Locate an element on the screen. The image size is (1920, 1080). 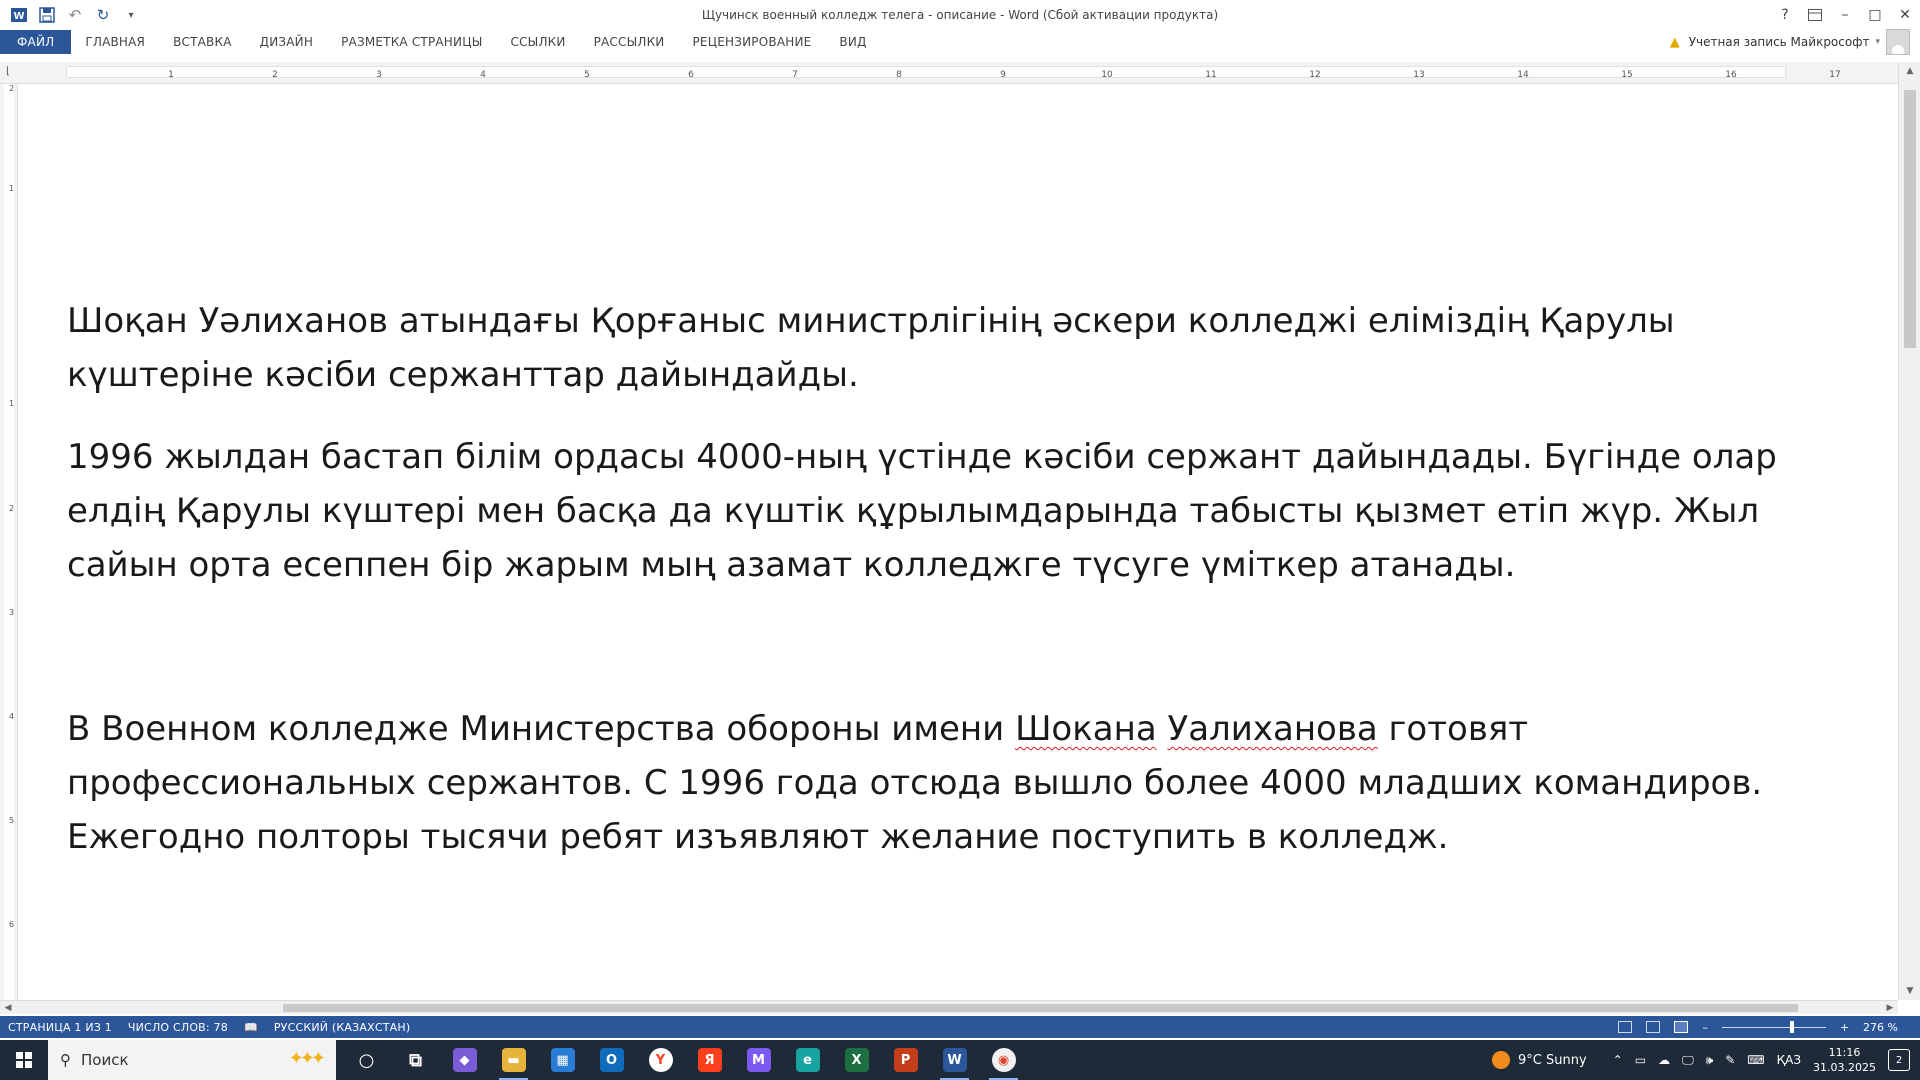
volume-icon: 🕪 is located at coordinates (1710, 1060).